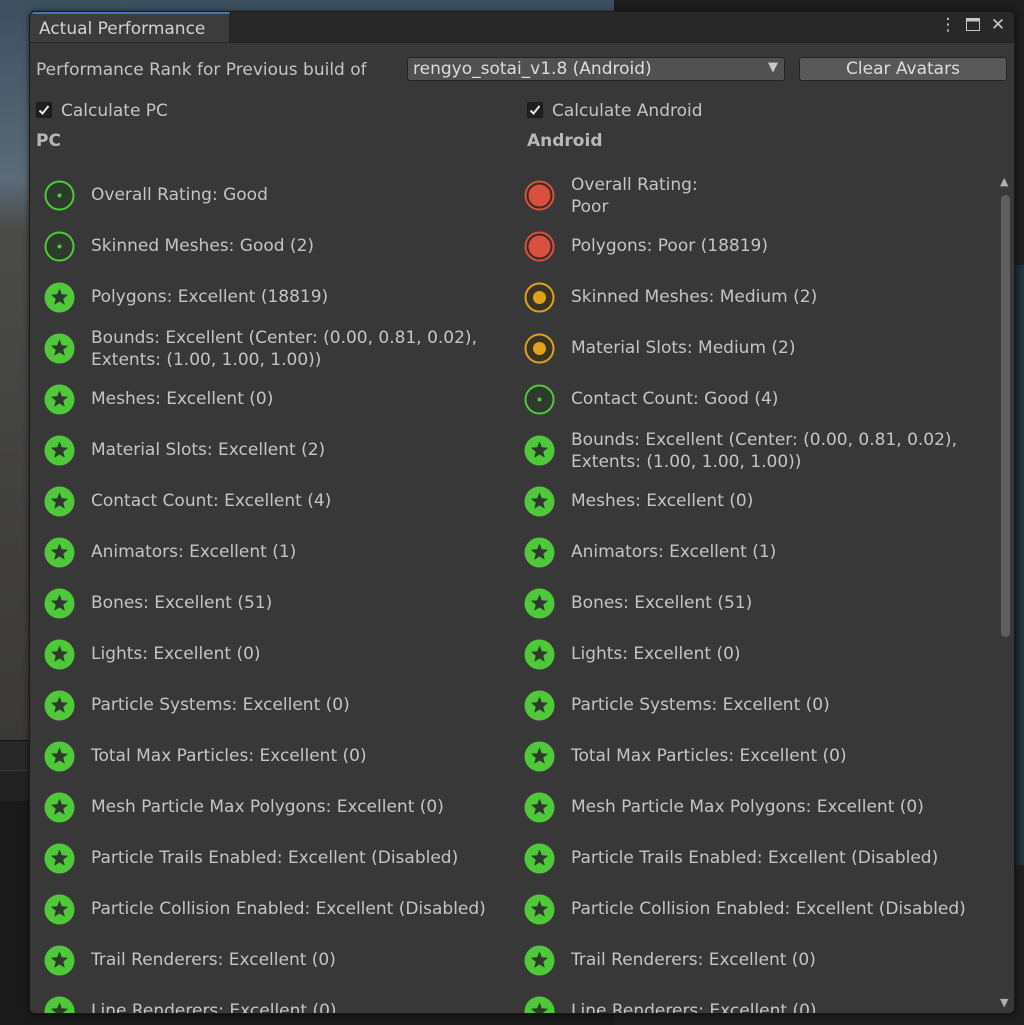 Image resolution: width=1024 pixels, height=1025 pixels. What do you see at coordinates (208, 450) in the screenshot?
I see `stat-label: Material Slots: Excellent (2)` at bounding box center [208, 450].